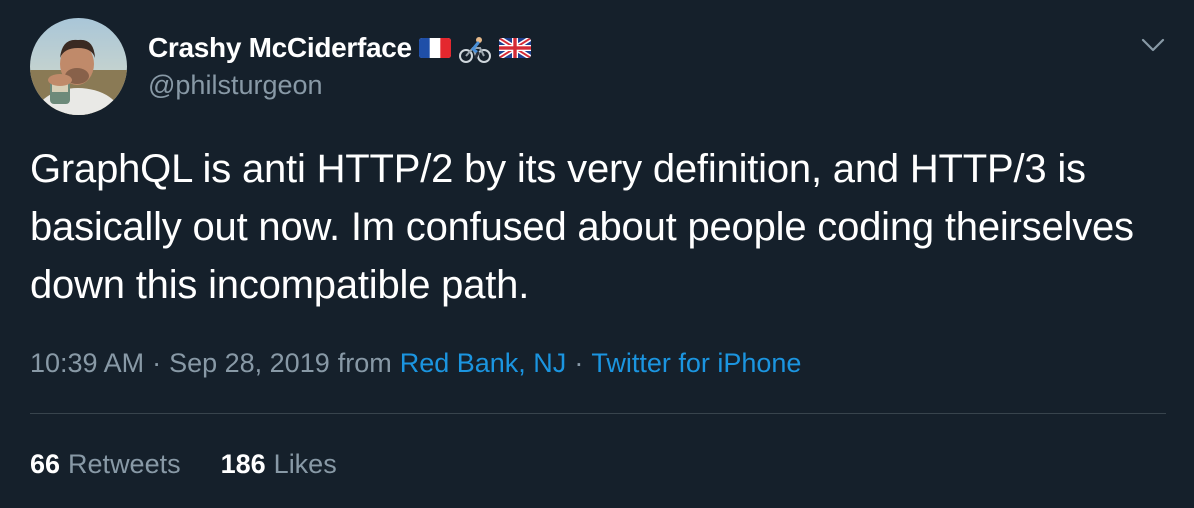 This screenshot has height=508, width=1194. Describe the element at coordinates (364, 363) in the screenshot. I see `from-label: from` at that location.